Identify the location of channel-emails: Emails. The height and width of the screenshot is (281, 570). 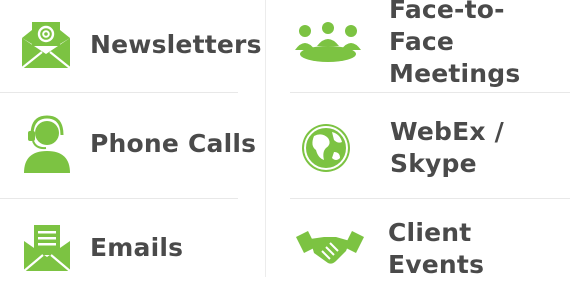
(102, 248).